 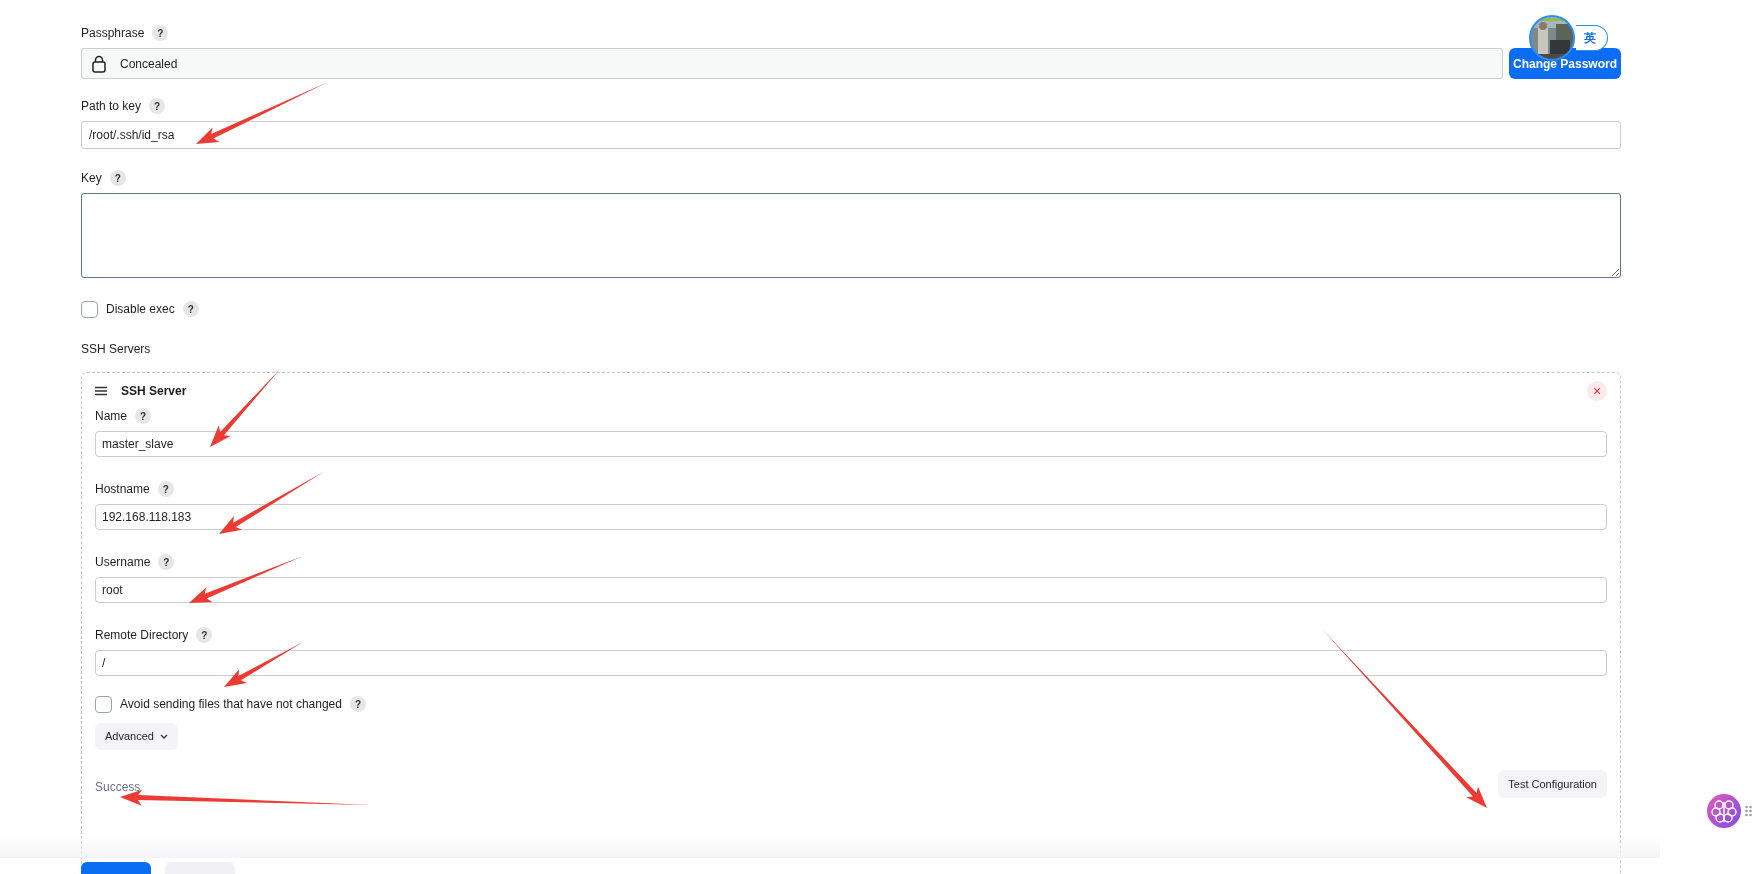 I want to click on status-text: Success, so click(x=118, y=787).